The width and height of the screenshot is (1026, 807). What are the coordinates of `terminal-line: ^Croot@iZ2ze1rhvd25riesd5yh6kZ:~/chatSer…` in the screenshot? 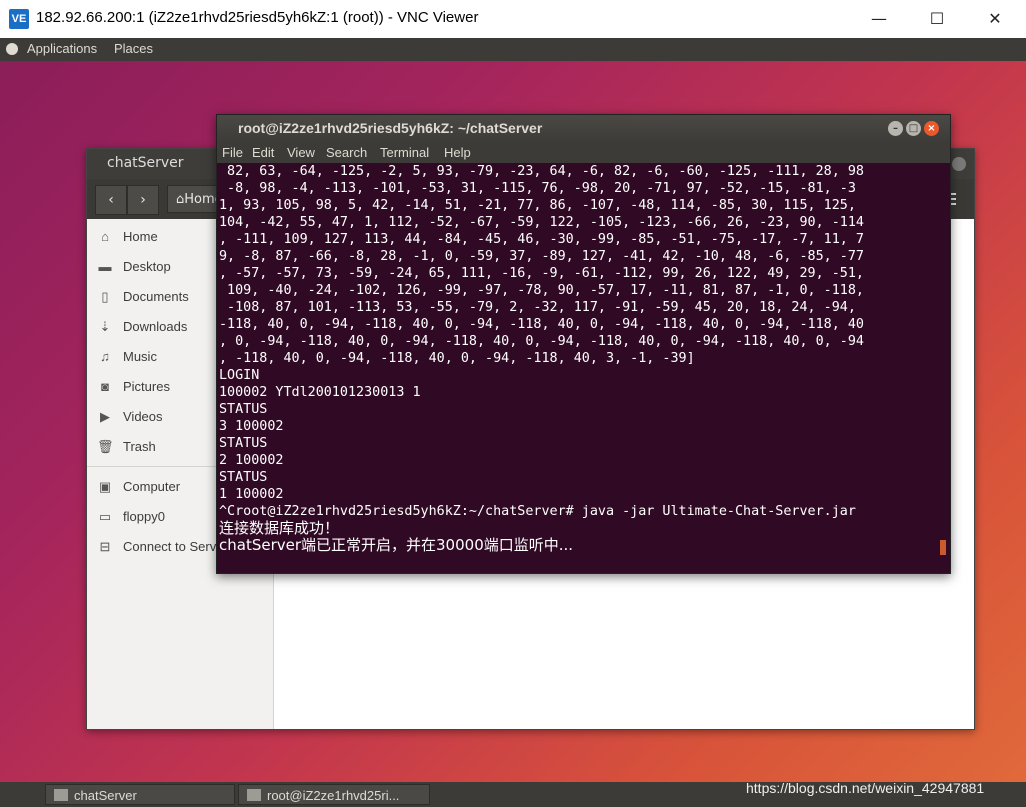 It's located at (537, 511).